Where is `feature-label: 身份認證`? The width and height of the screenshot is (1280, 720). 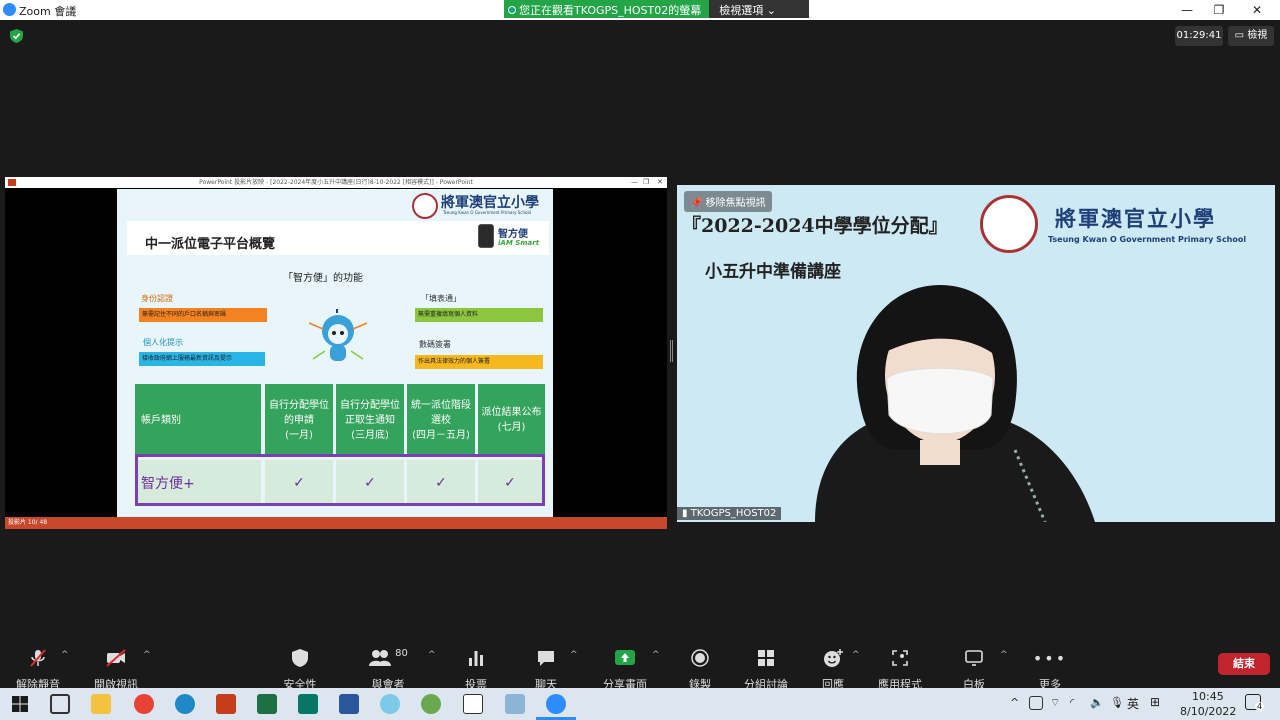
feature-label: 身份認證 is located at coordinates (157, 298).